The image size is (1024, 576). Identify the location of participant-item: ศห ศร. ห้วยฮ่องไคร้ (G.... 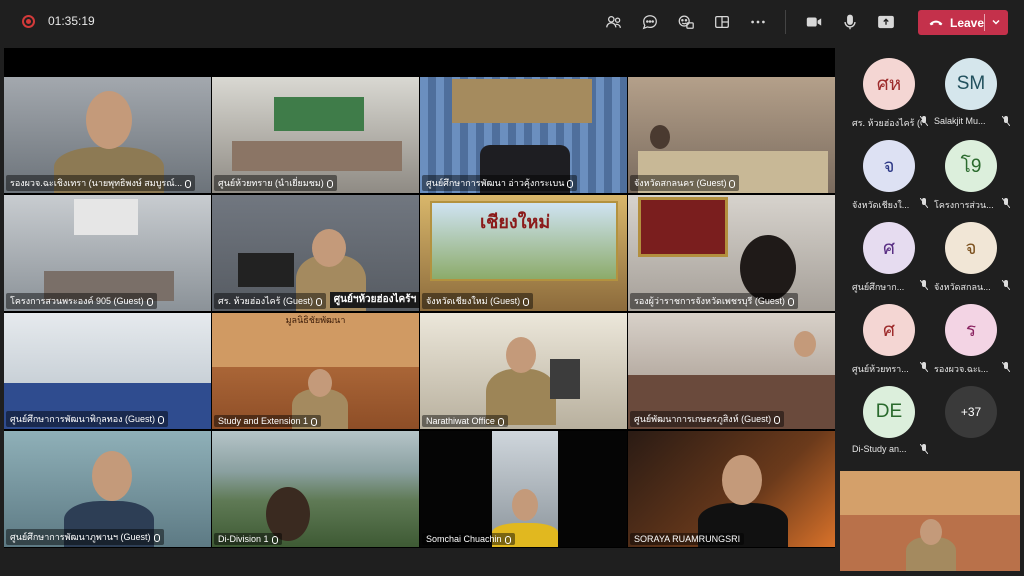
(885, 88).